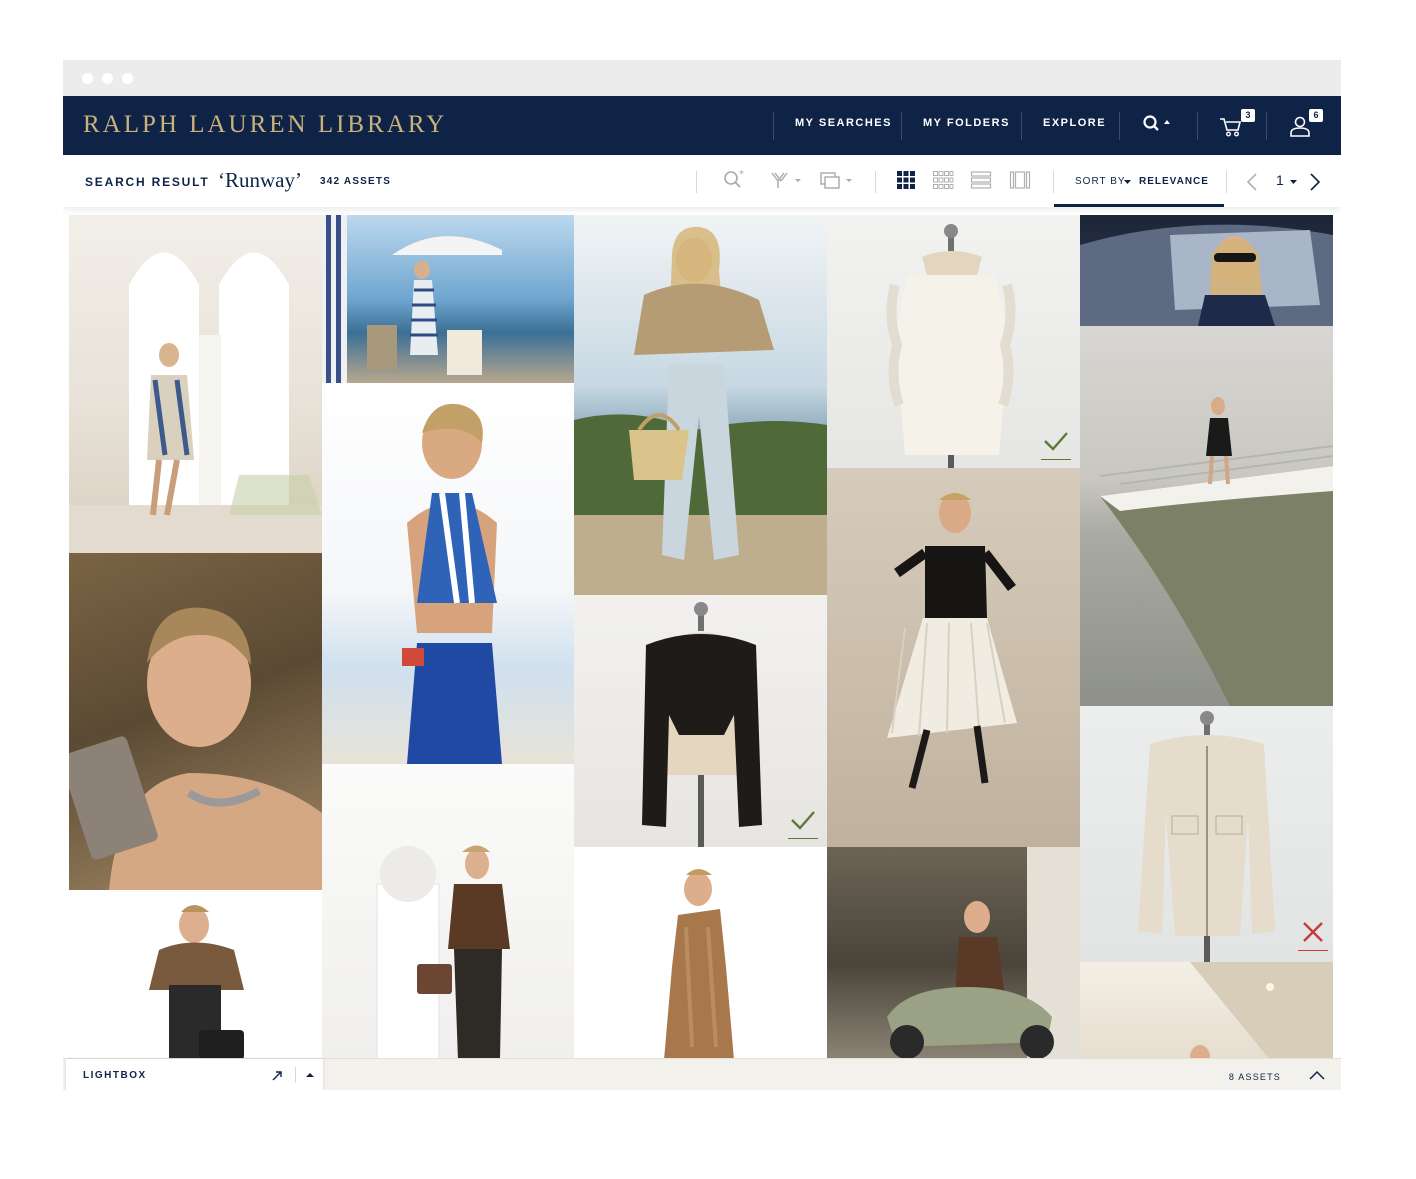 This screenshot has width=1416, height=1179. What do you see at coordinates (906, 180) in the screenshot?
I see `grid-large-view-icon` at bounding box center [906, 180].